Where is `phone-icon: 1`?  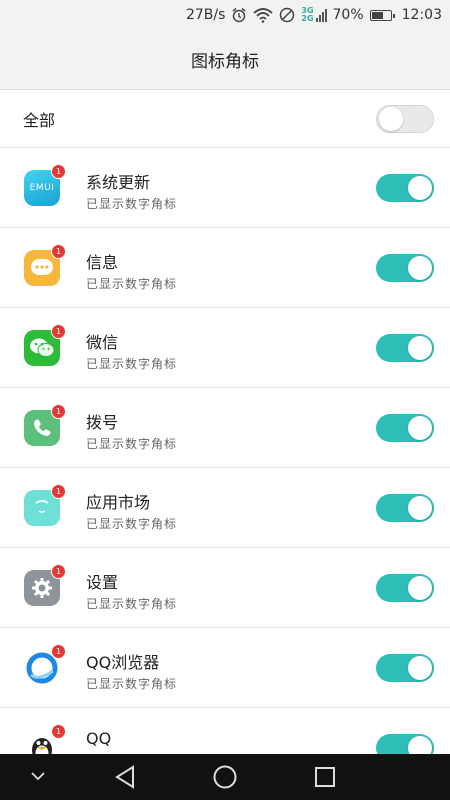 phone-icon: 1 is located at coordinates (45, 425).